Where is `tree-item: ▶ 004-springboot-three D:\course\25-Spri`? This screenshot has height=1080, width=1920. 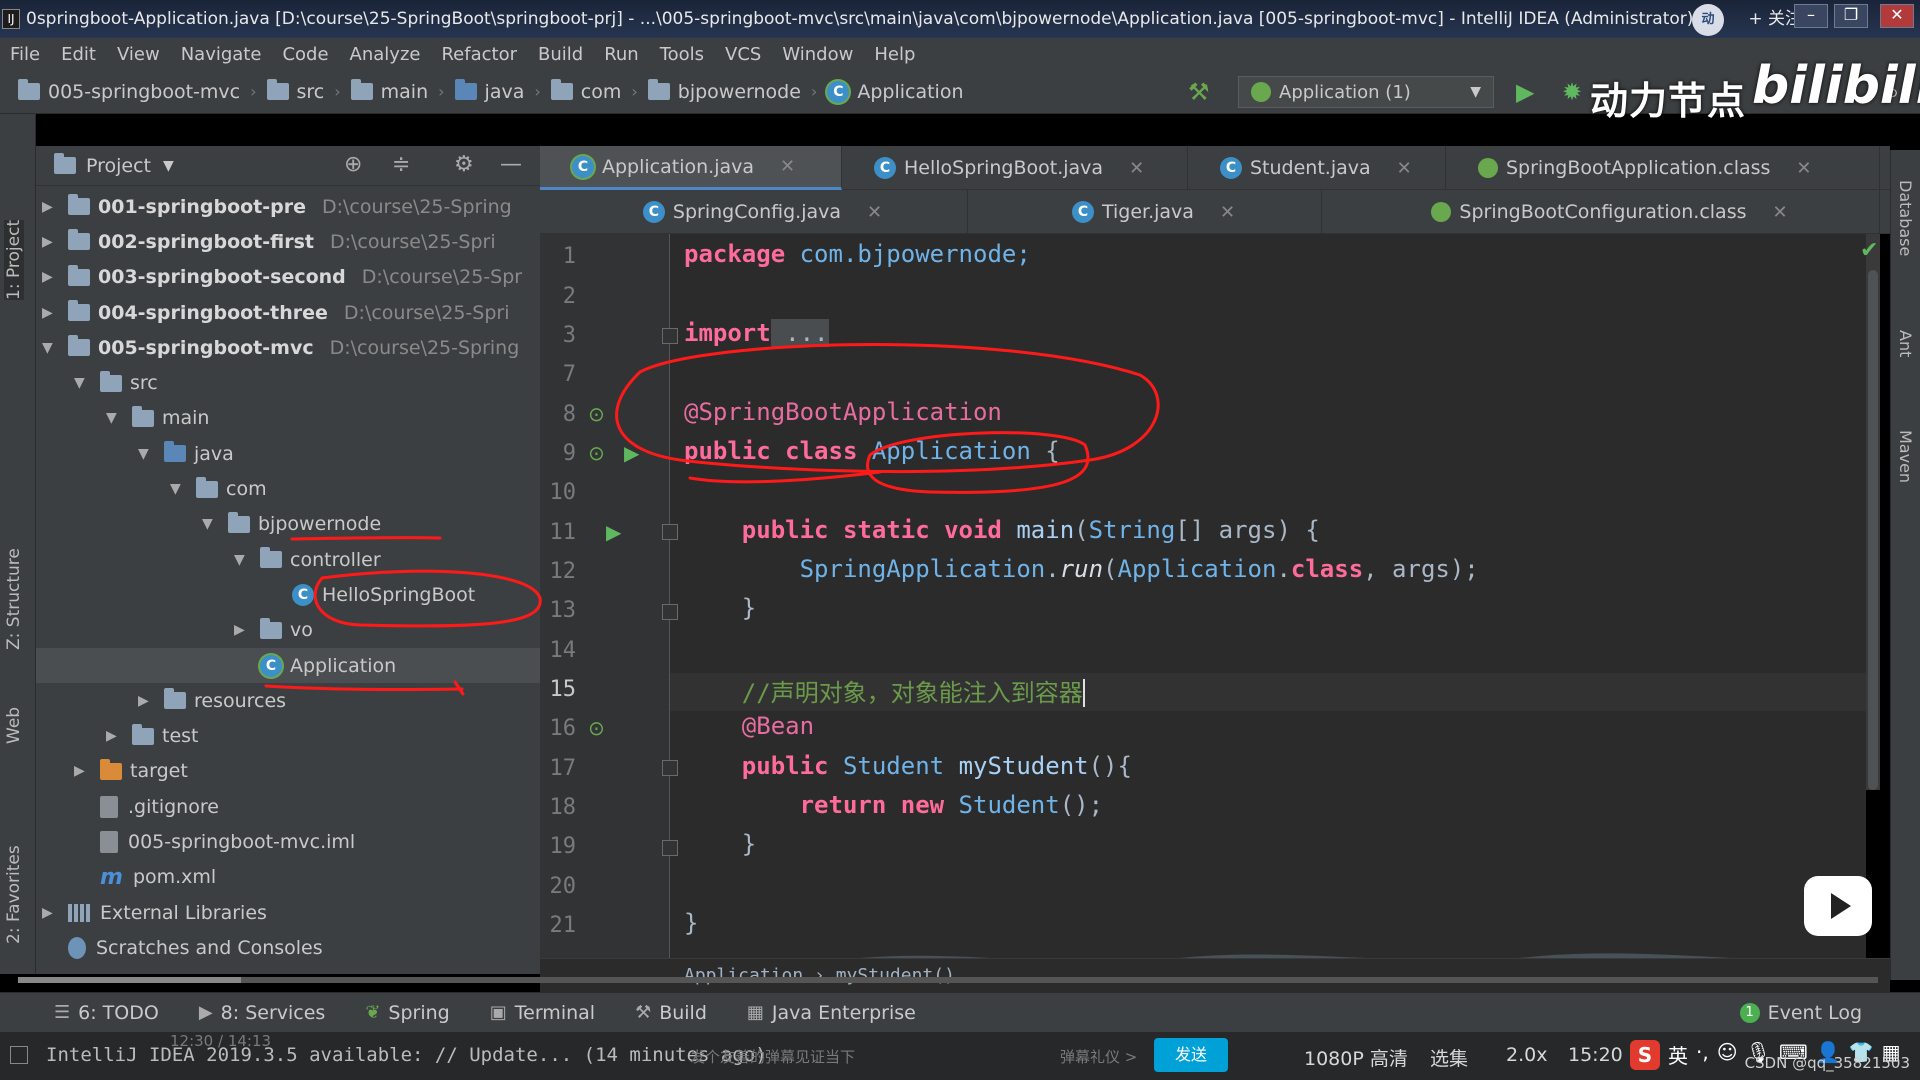
tree-item: ▶ 004-springboot-three D:\course\25-Spri is located at coordinates (288, 312).